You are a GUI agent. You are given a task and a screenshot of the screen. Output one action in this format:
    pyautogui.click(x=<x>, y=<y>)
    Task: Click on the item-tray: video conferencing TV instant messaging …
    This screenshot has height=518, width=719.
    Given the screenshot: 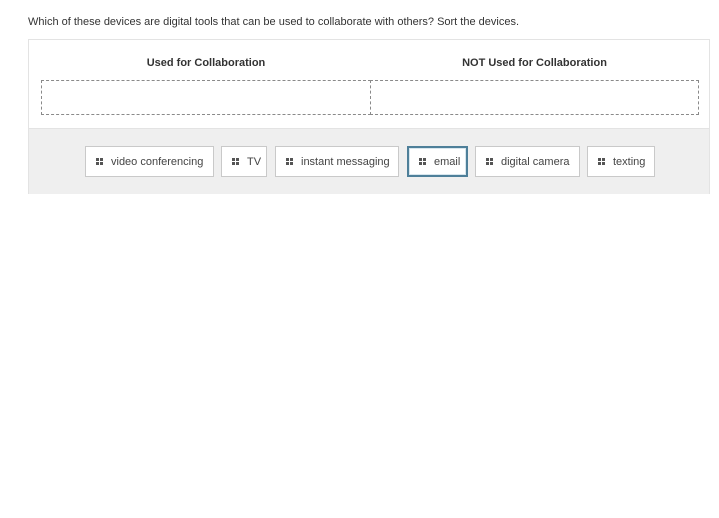 What is the action you would take?
    pyautogui.click(x=369, y=161)
    